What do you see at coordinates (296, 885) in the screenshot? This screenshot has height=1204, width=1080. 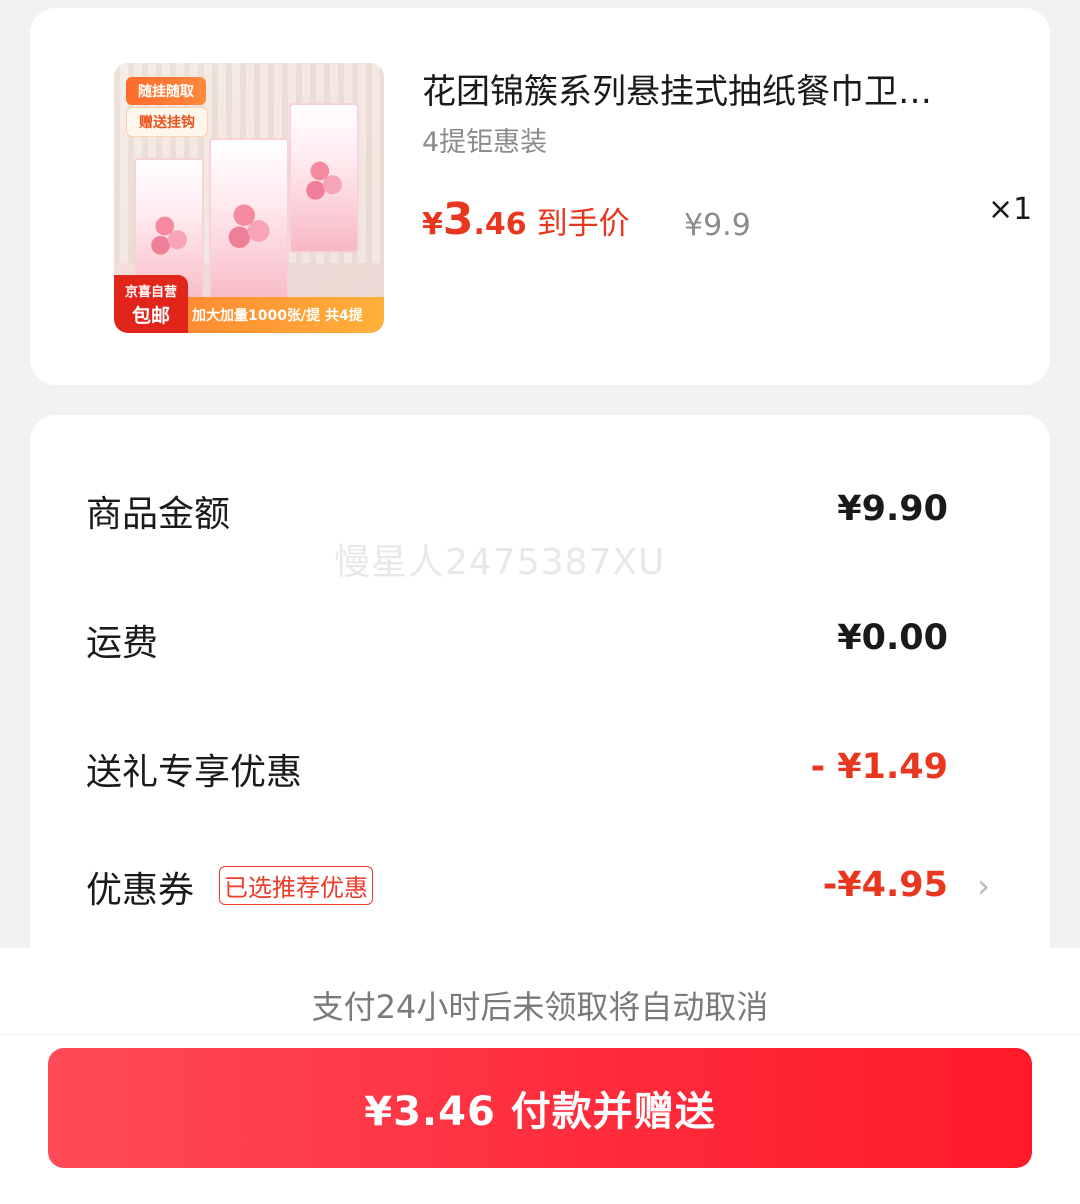 I see `coupon-recommended-tag: 已选推荐优惠` at bounding box center [296, 885].